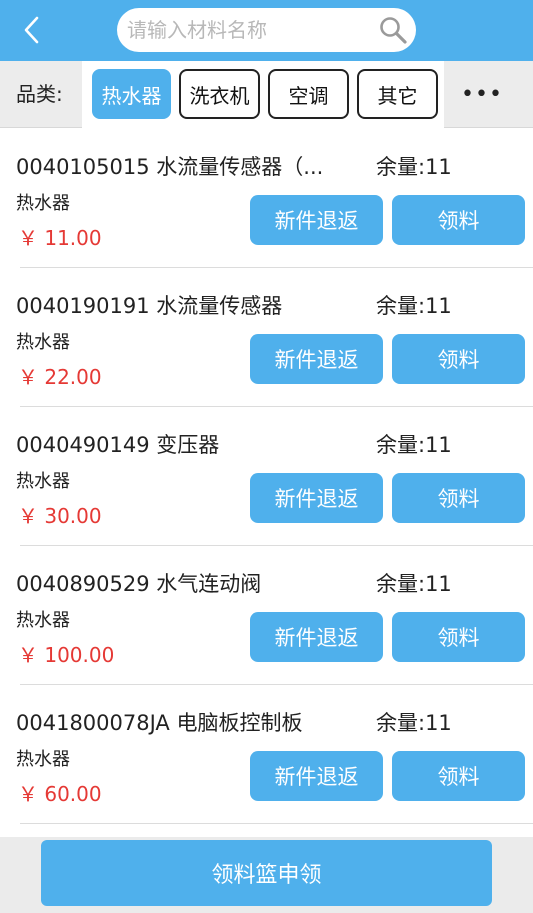  Describe the element at coordinates (397, 94) in the screenshot. I see `category-chip-other: 其它` at that location.